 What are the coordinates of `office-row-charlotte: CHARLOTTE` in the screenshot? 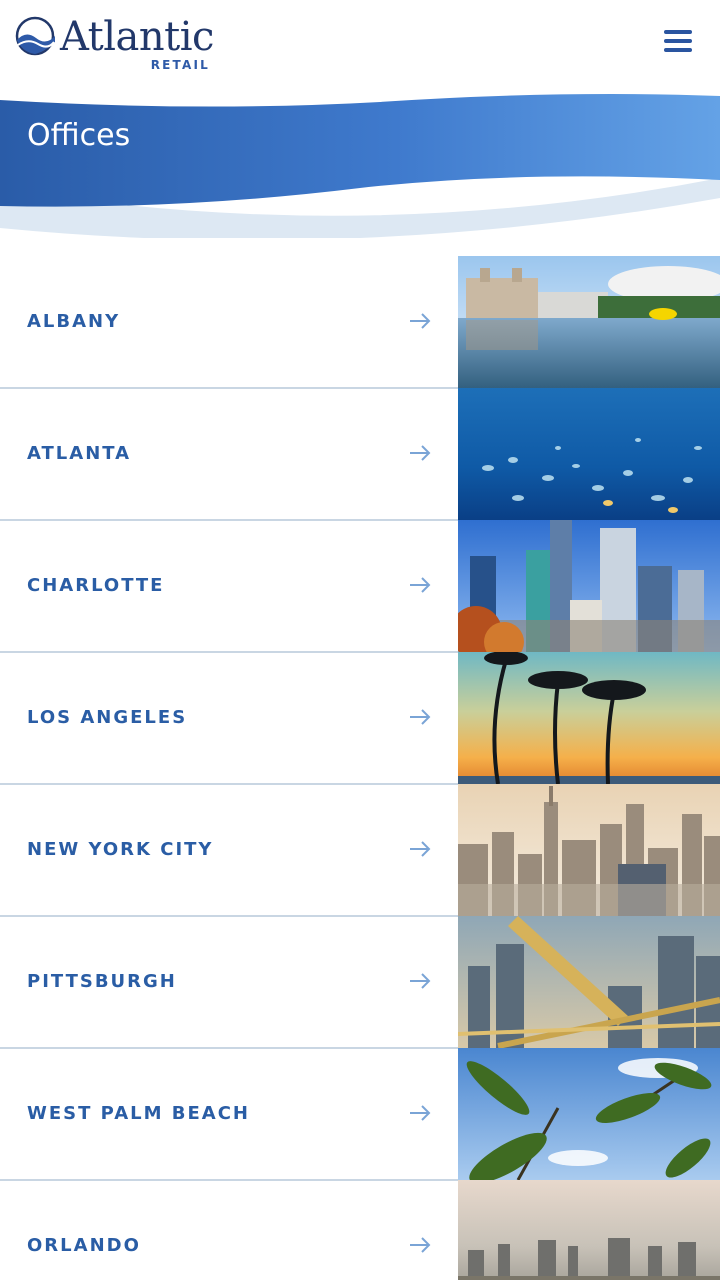 It's located at (360, 586).